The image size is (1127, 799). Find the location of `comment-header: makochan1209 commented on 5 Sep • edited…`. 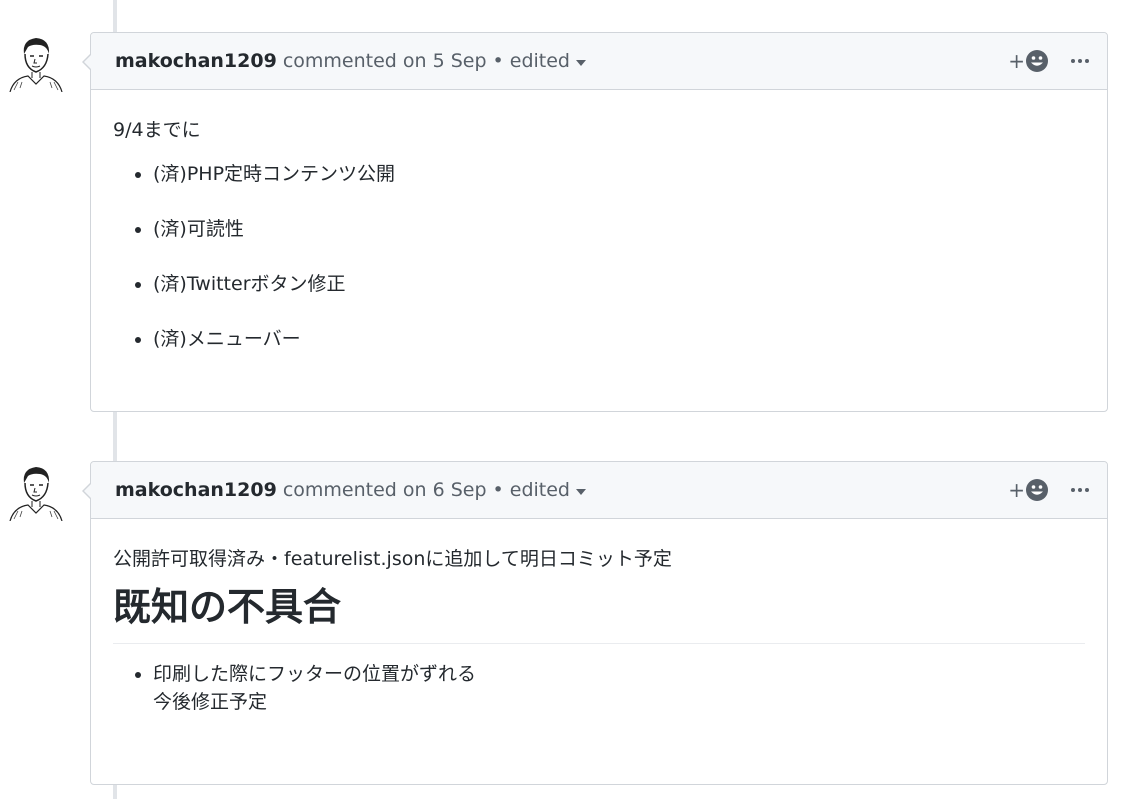

comment-header: makochan1209 commented on 5 Sep • edited… is located at coordinates (599, 61).